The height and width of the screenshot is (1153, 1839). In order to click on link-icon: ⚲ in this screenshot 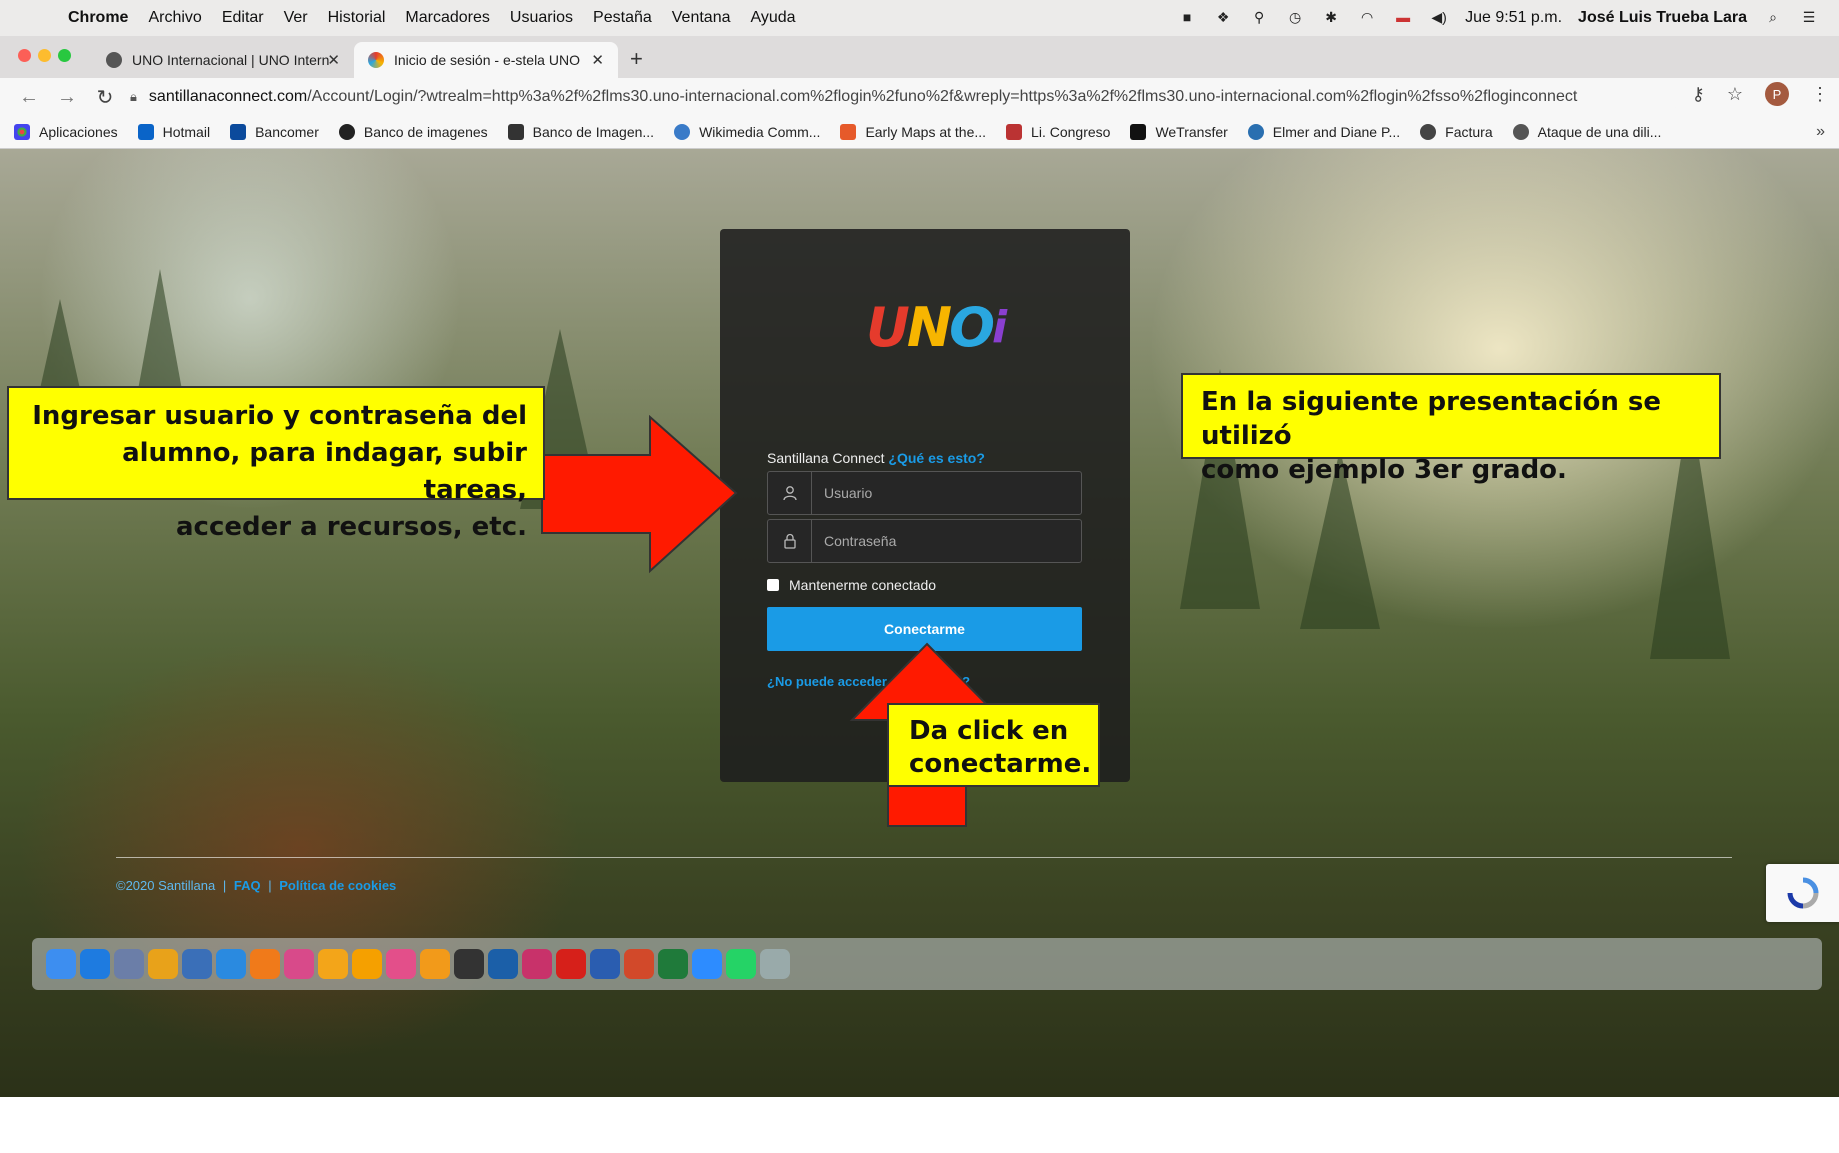, I will do `click(1259, 18)`.